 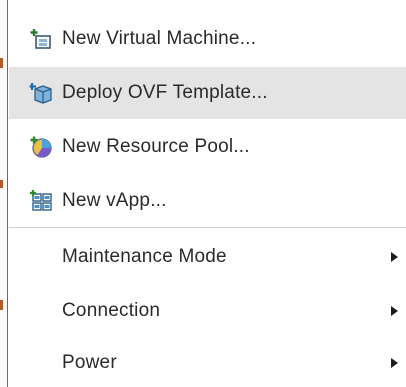 I want to click on vapp-icon, so click(x=41, y=201).